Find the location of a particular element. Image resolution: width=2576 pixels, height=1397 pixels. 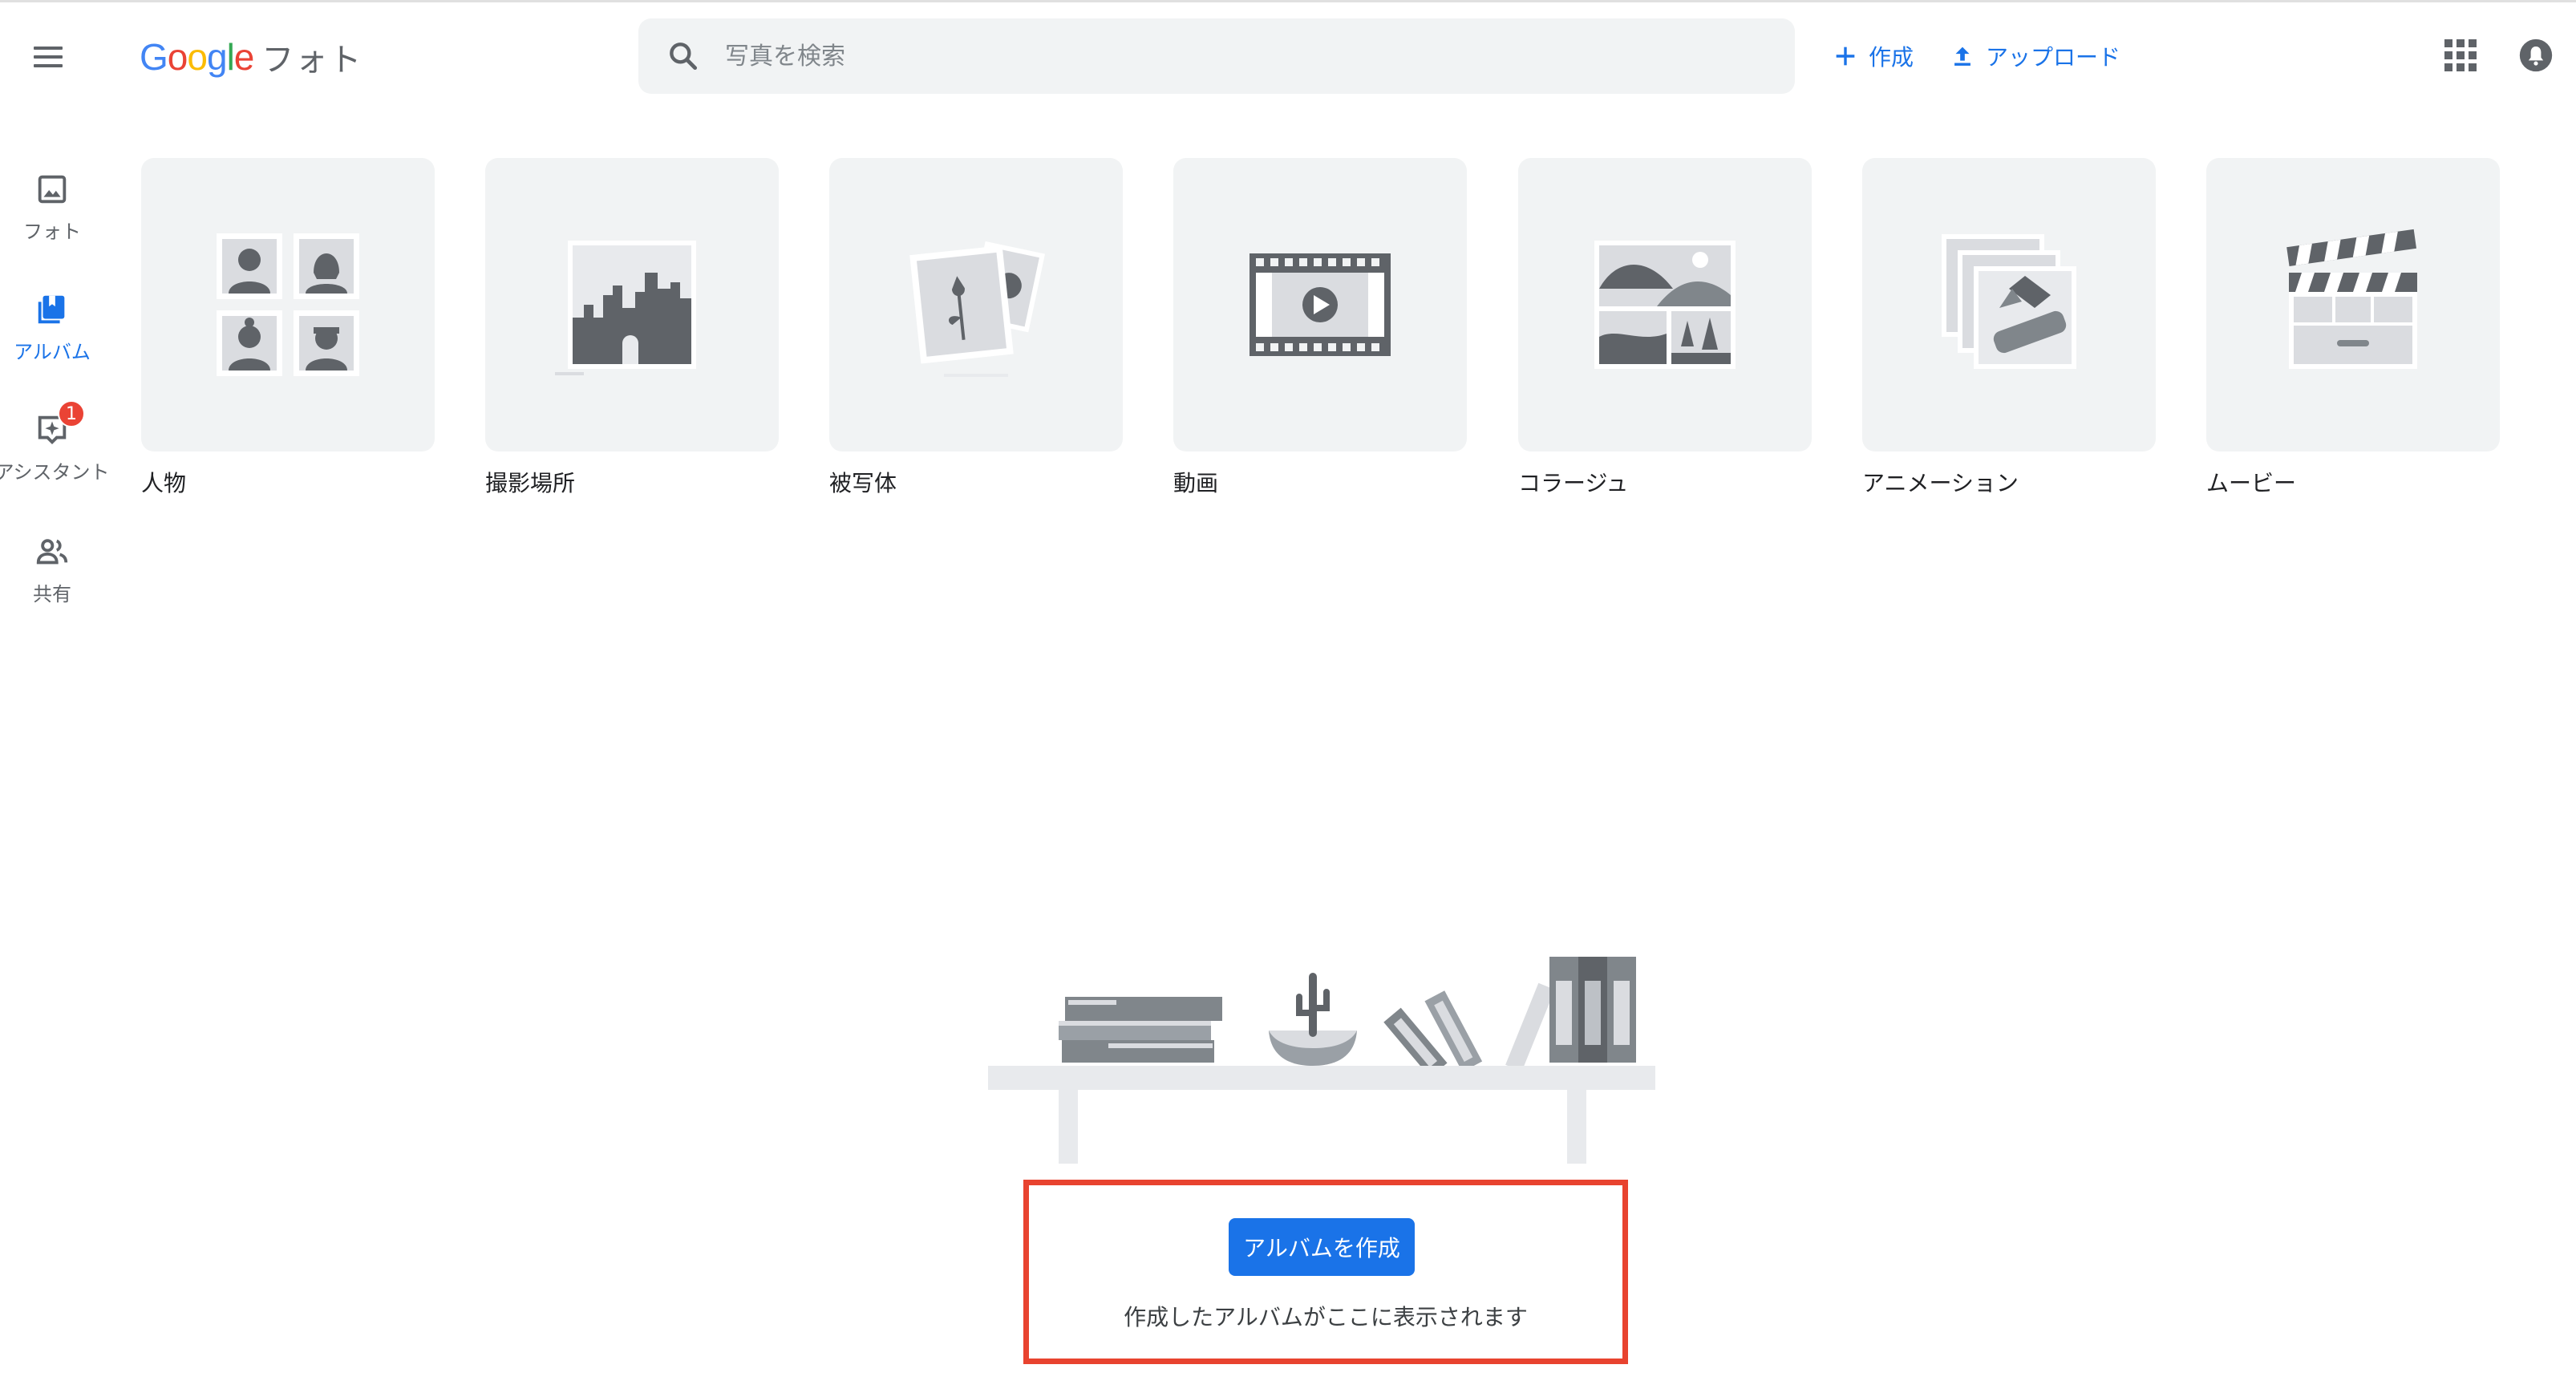

search-bar is located at coordinates (1216, 56).